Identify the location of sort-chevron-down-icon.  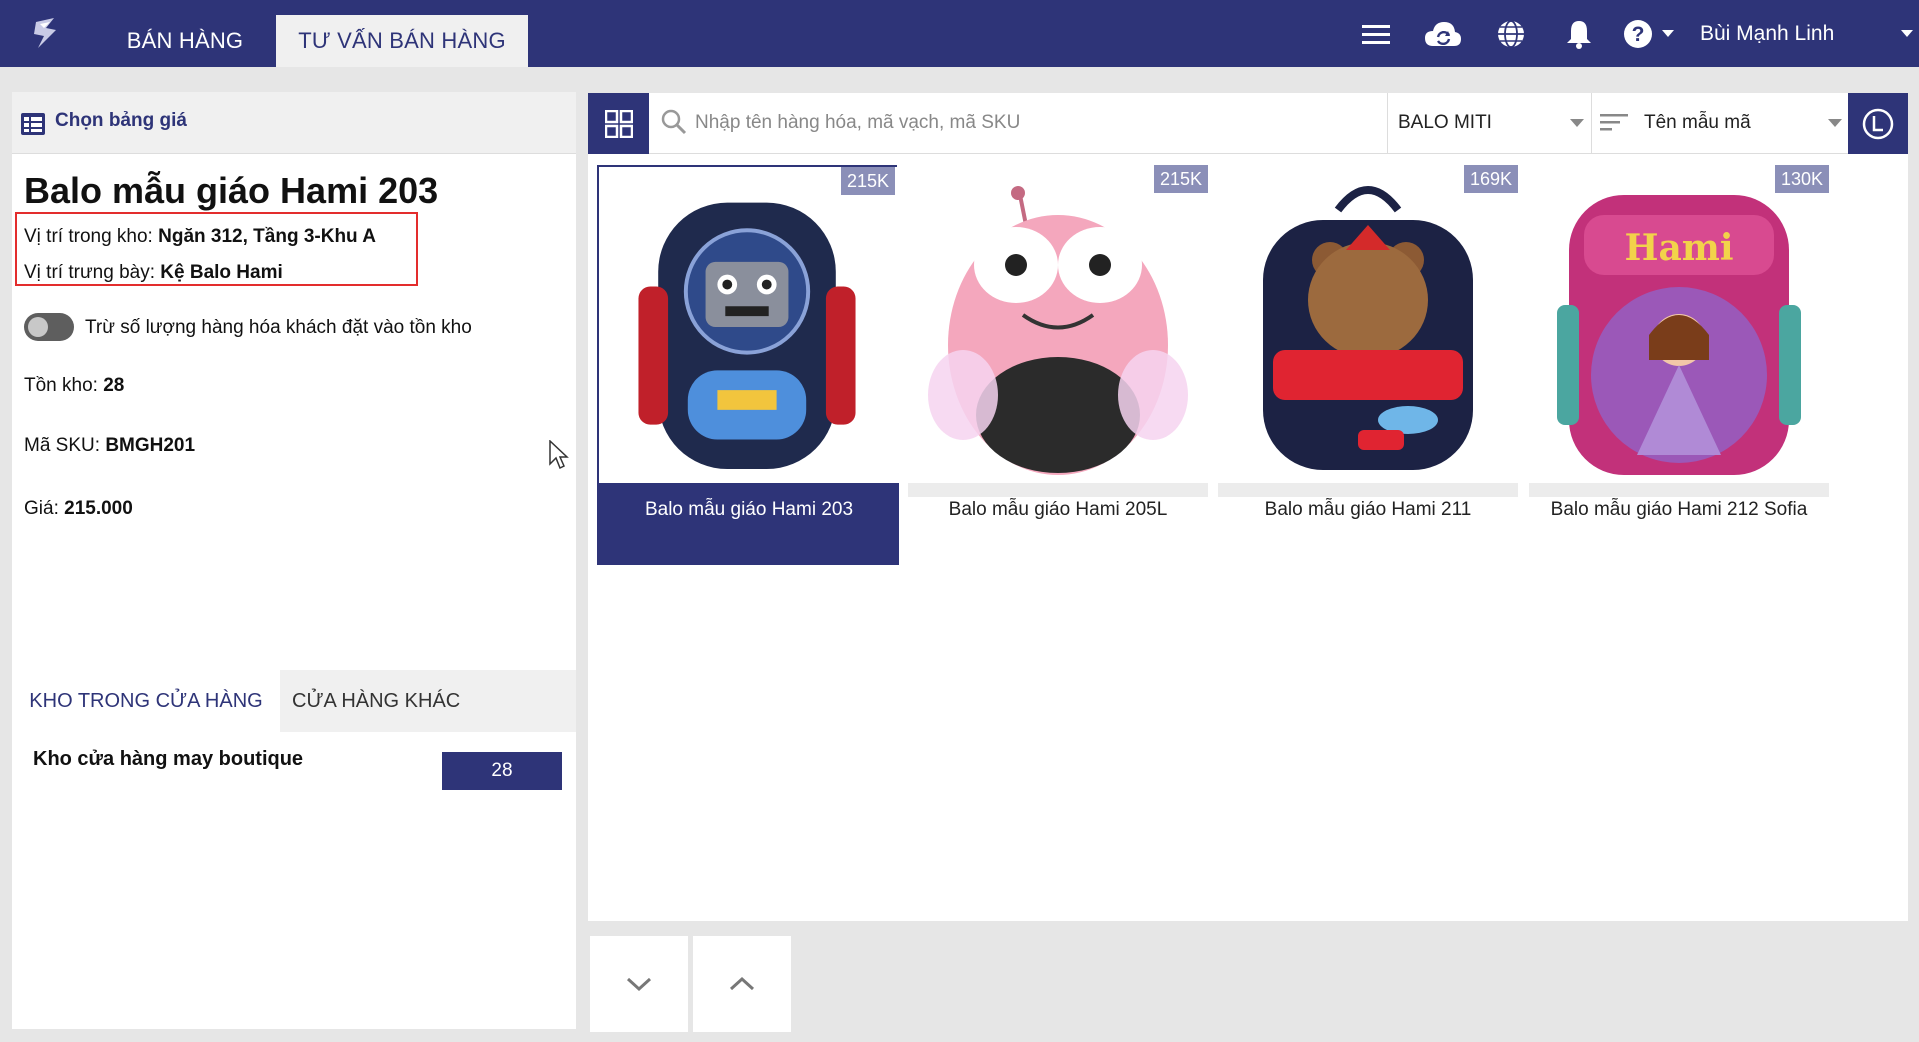
(1835, 123).